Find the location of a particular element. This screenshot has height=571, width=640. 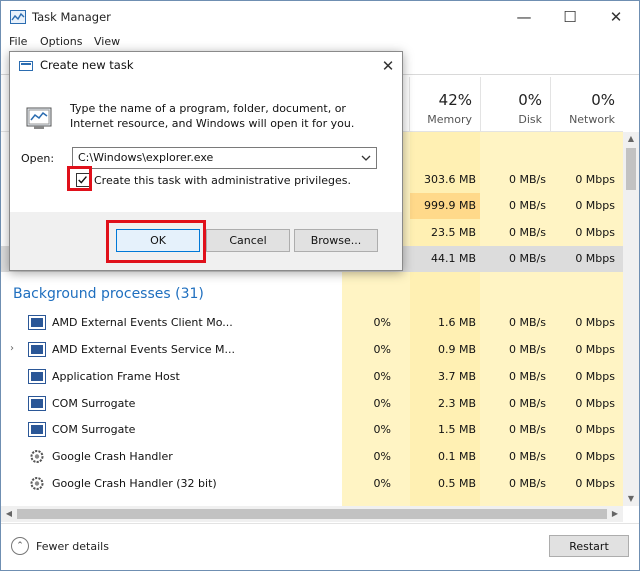

checkbox-highlight is located at coordinates (79, 178).